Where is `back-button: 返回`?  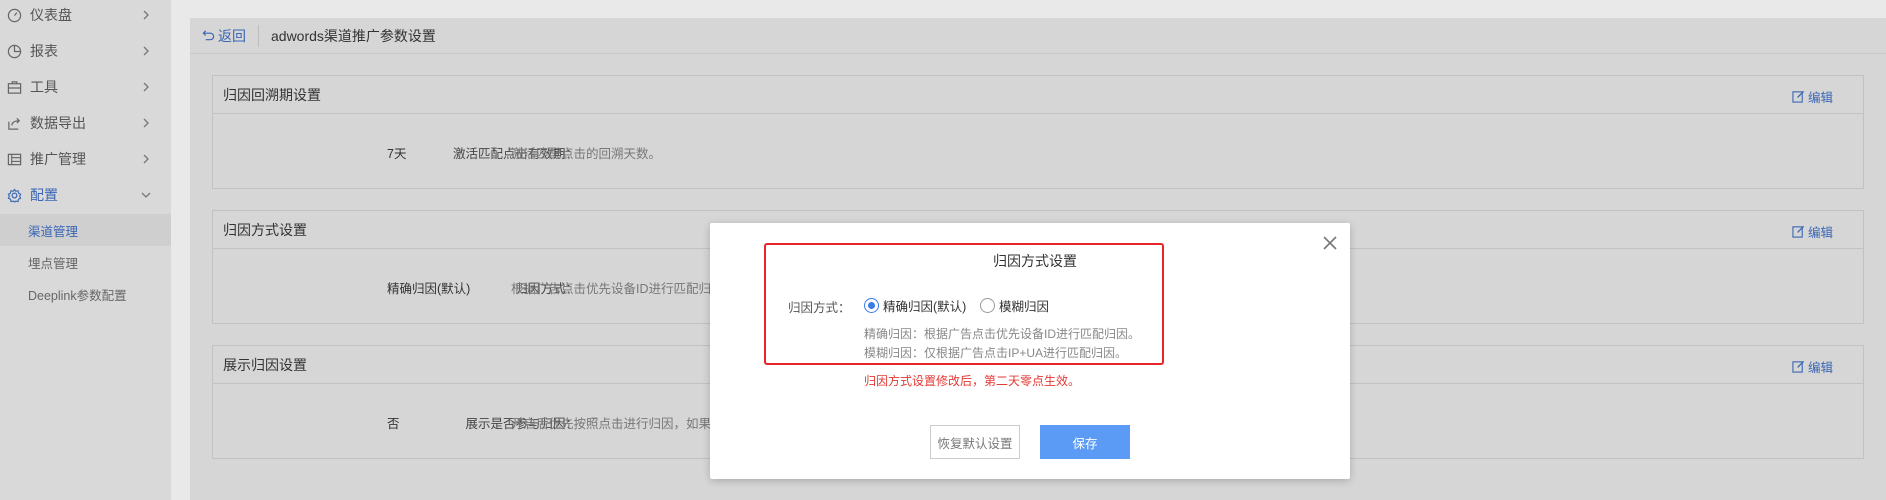
back-button: 返回 is located at coordinates (224, 36).